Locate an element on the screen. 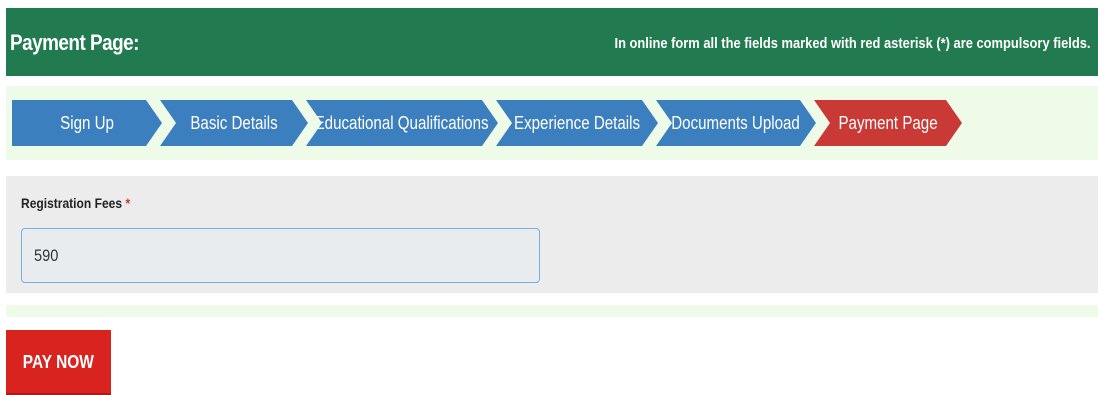  step-label: Experience Details is located at coordinates (577, 122).